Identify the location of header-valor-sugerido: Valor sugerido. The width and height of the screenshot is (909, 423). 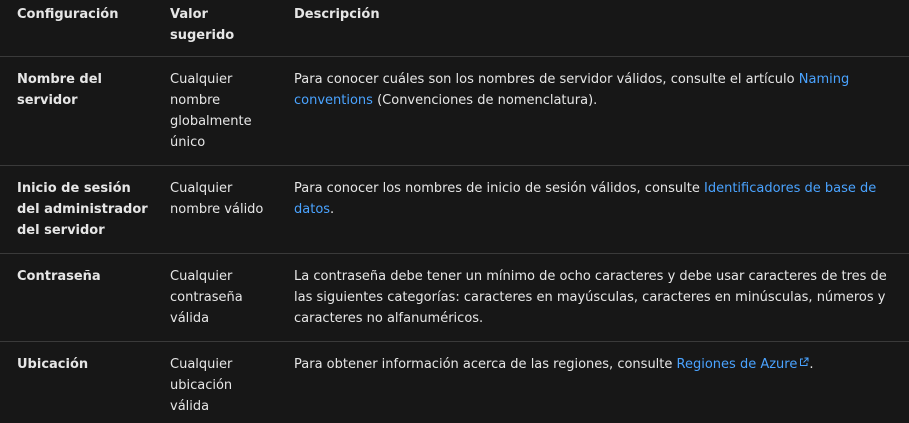
(202, 25).